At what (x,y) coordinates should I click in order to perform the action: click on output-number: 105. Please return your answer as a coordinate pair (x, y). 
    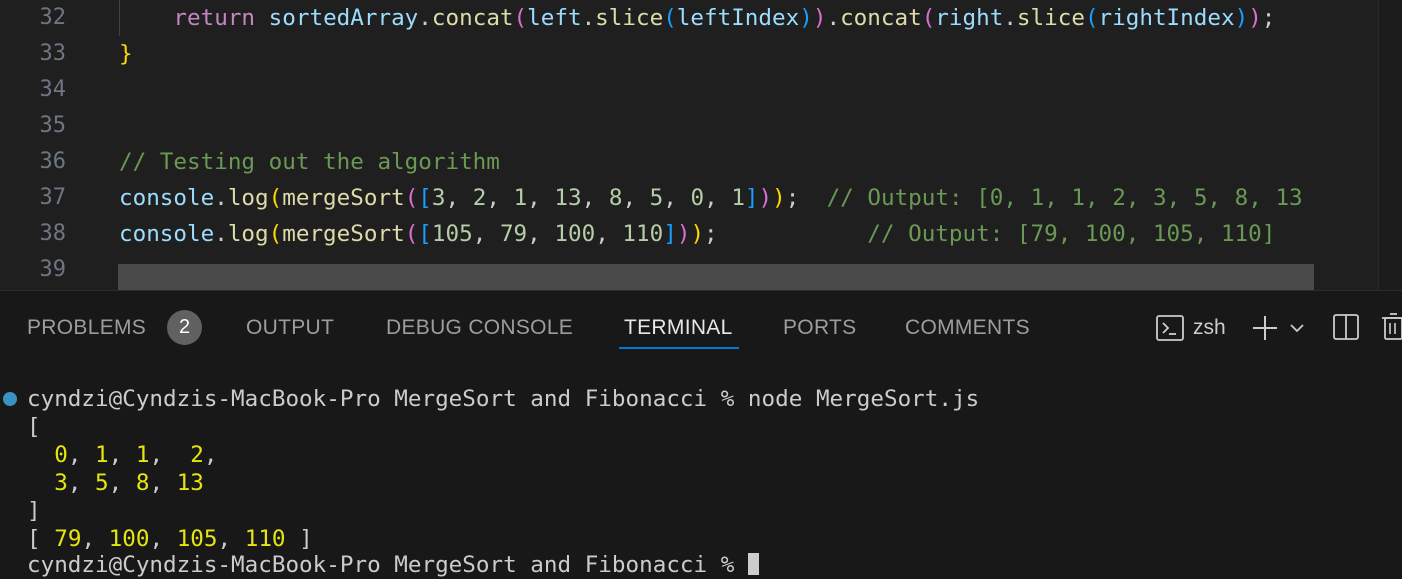
    Looking at the image, I should click on (197, 539).